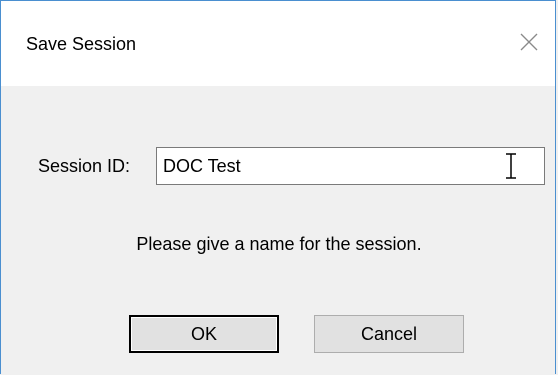 The height and width of the screenshot is (375, 558). I want to click on cancel-button: Cancel, so click(389, 334).